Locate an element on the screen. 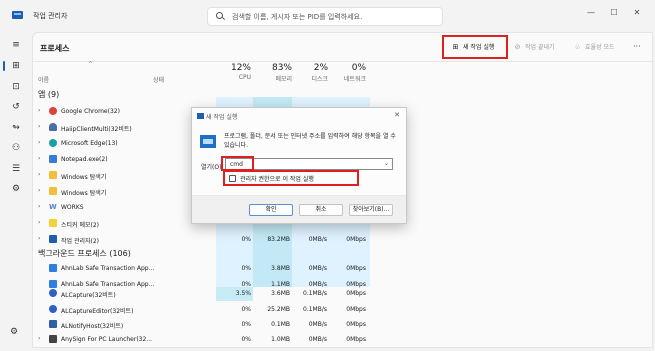 This screenshot has height=351, width=655. search-input: 검색할 이름, 게시자 또는 PID를 입력하세요. is located at coordinates (325, 16).